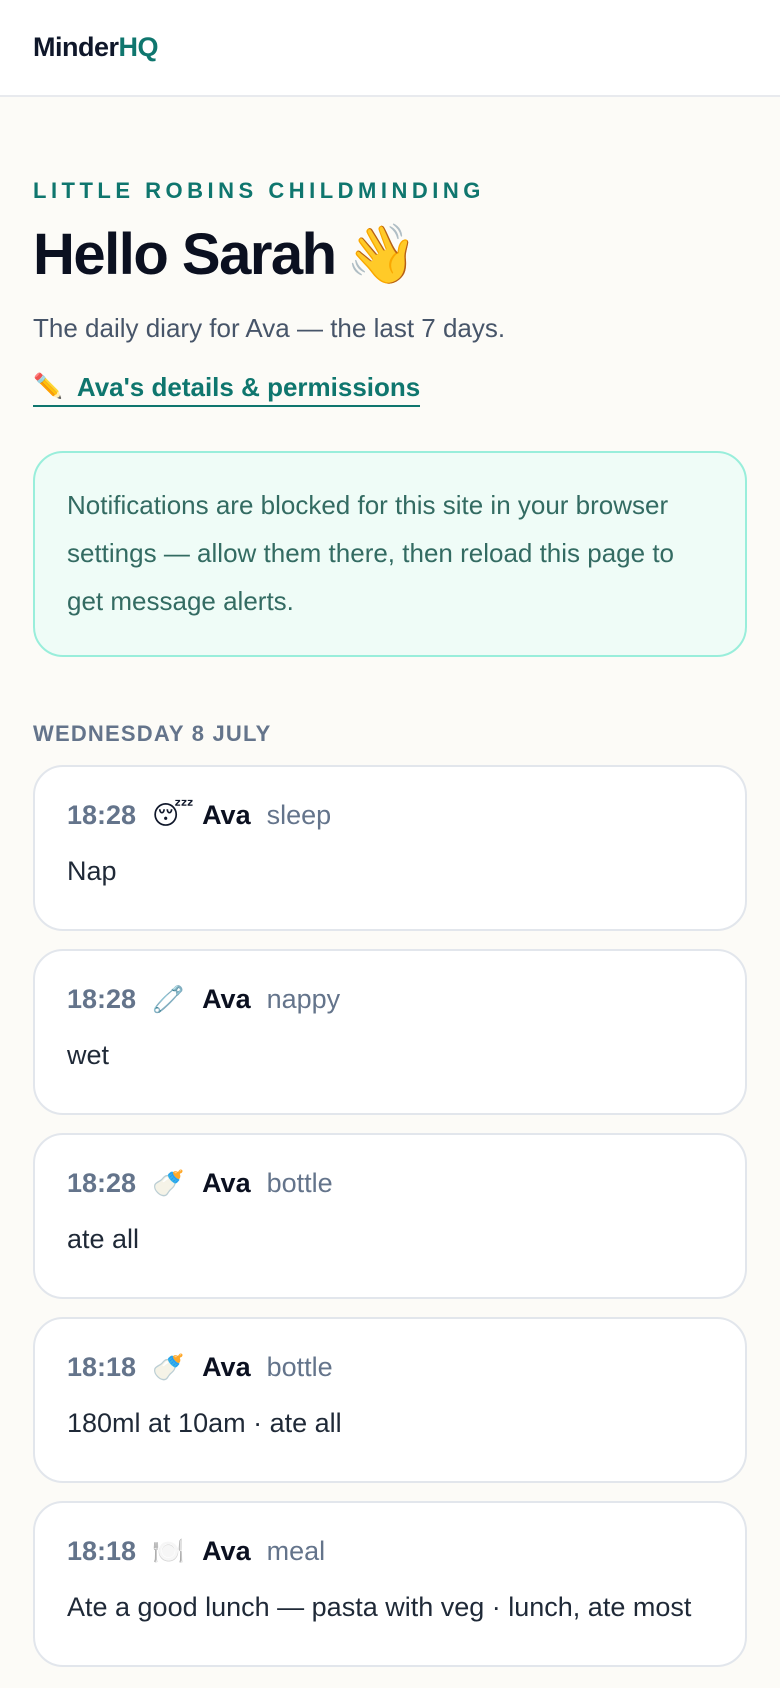 The image size is (780, 1688). I want to click on entry-kind: nappy, so click(303, 999).